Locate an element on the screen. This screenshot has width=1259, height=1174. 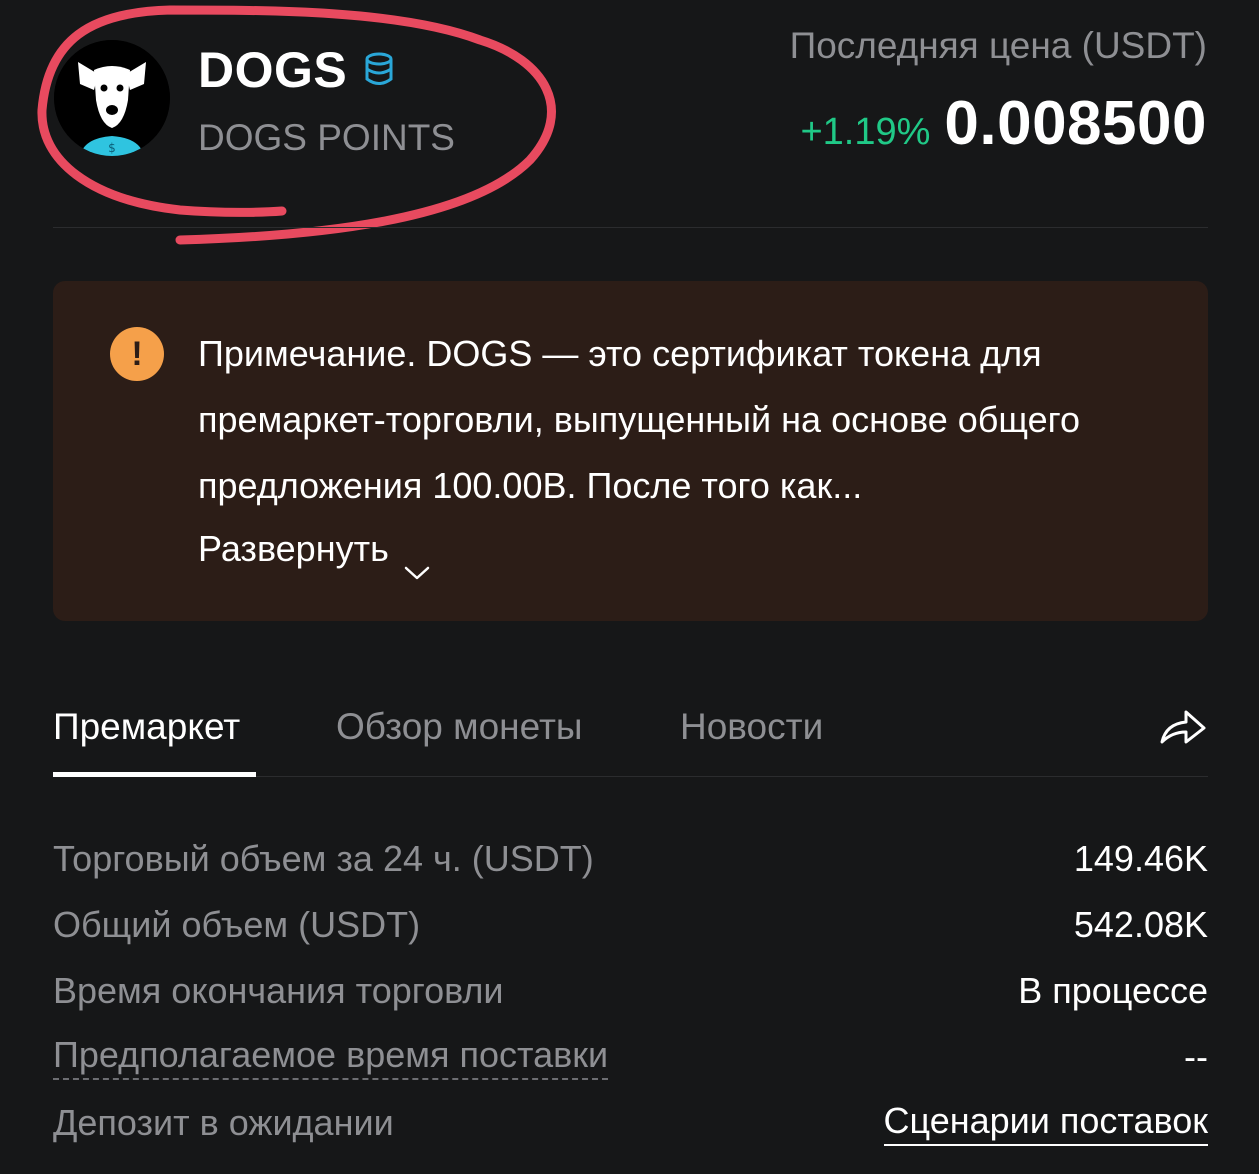
share-icon is located at coordinates (1183, 727).